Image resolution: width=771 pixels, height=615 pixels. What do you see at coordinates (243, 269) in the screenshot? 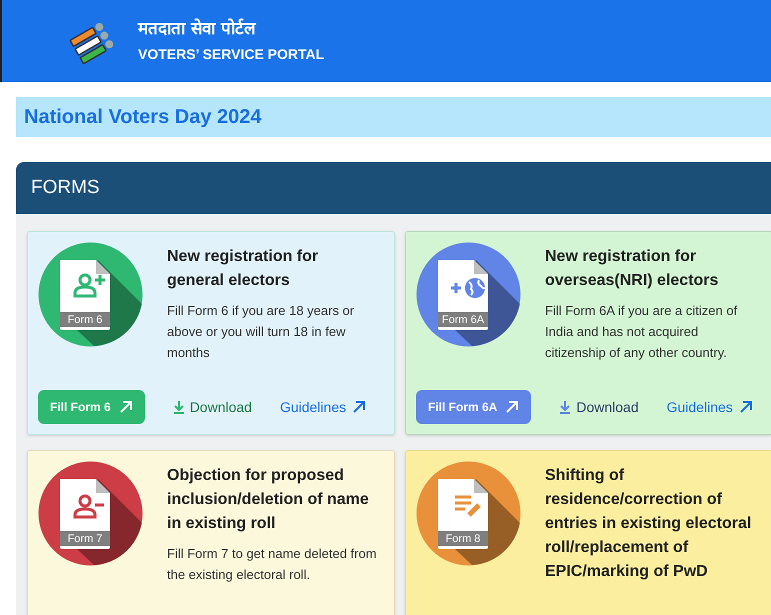
I see `card-title: New registration for general electors` at bounding box center [243, 269].